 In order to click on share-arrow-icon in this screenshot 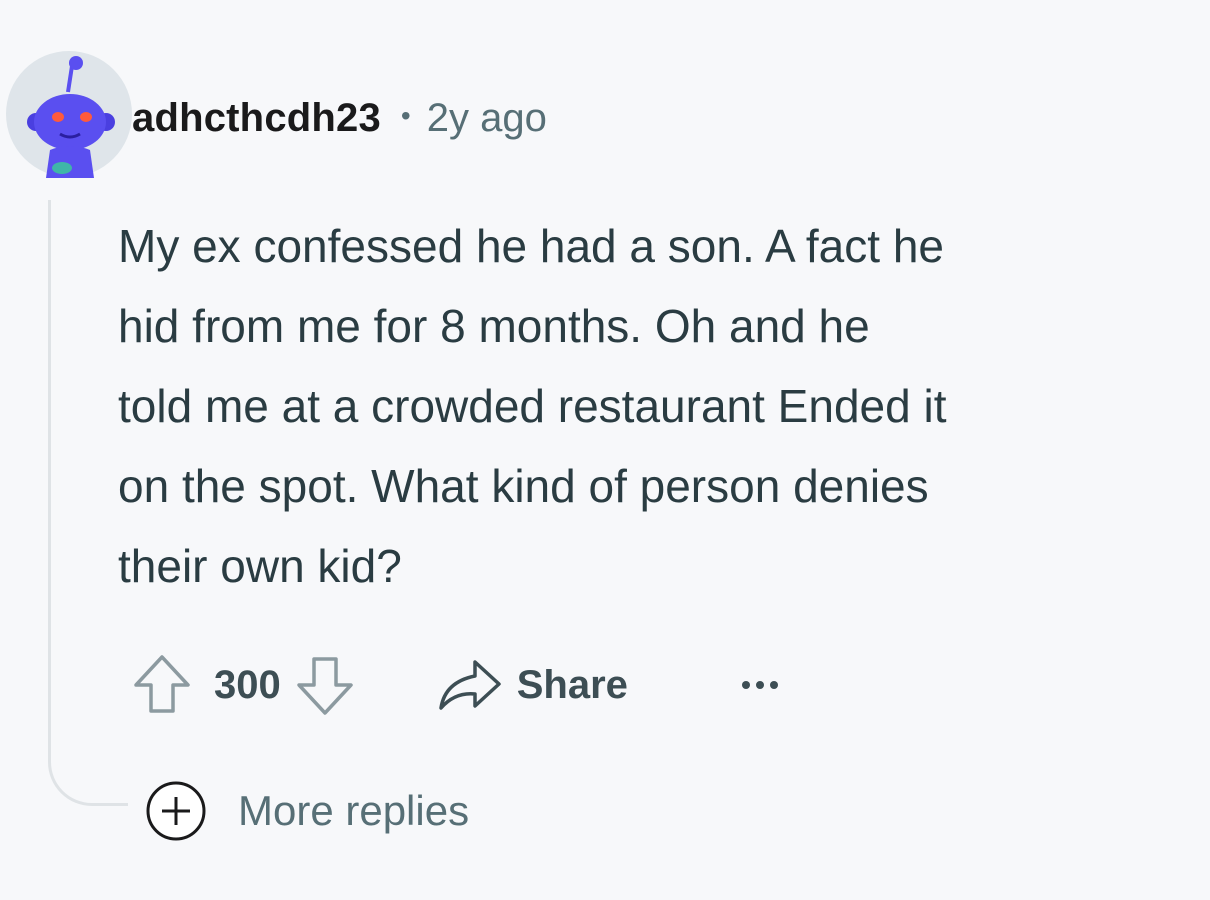, I will do `click(470, 685)`.